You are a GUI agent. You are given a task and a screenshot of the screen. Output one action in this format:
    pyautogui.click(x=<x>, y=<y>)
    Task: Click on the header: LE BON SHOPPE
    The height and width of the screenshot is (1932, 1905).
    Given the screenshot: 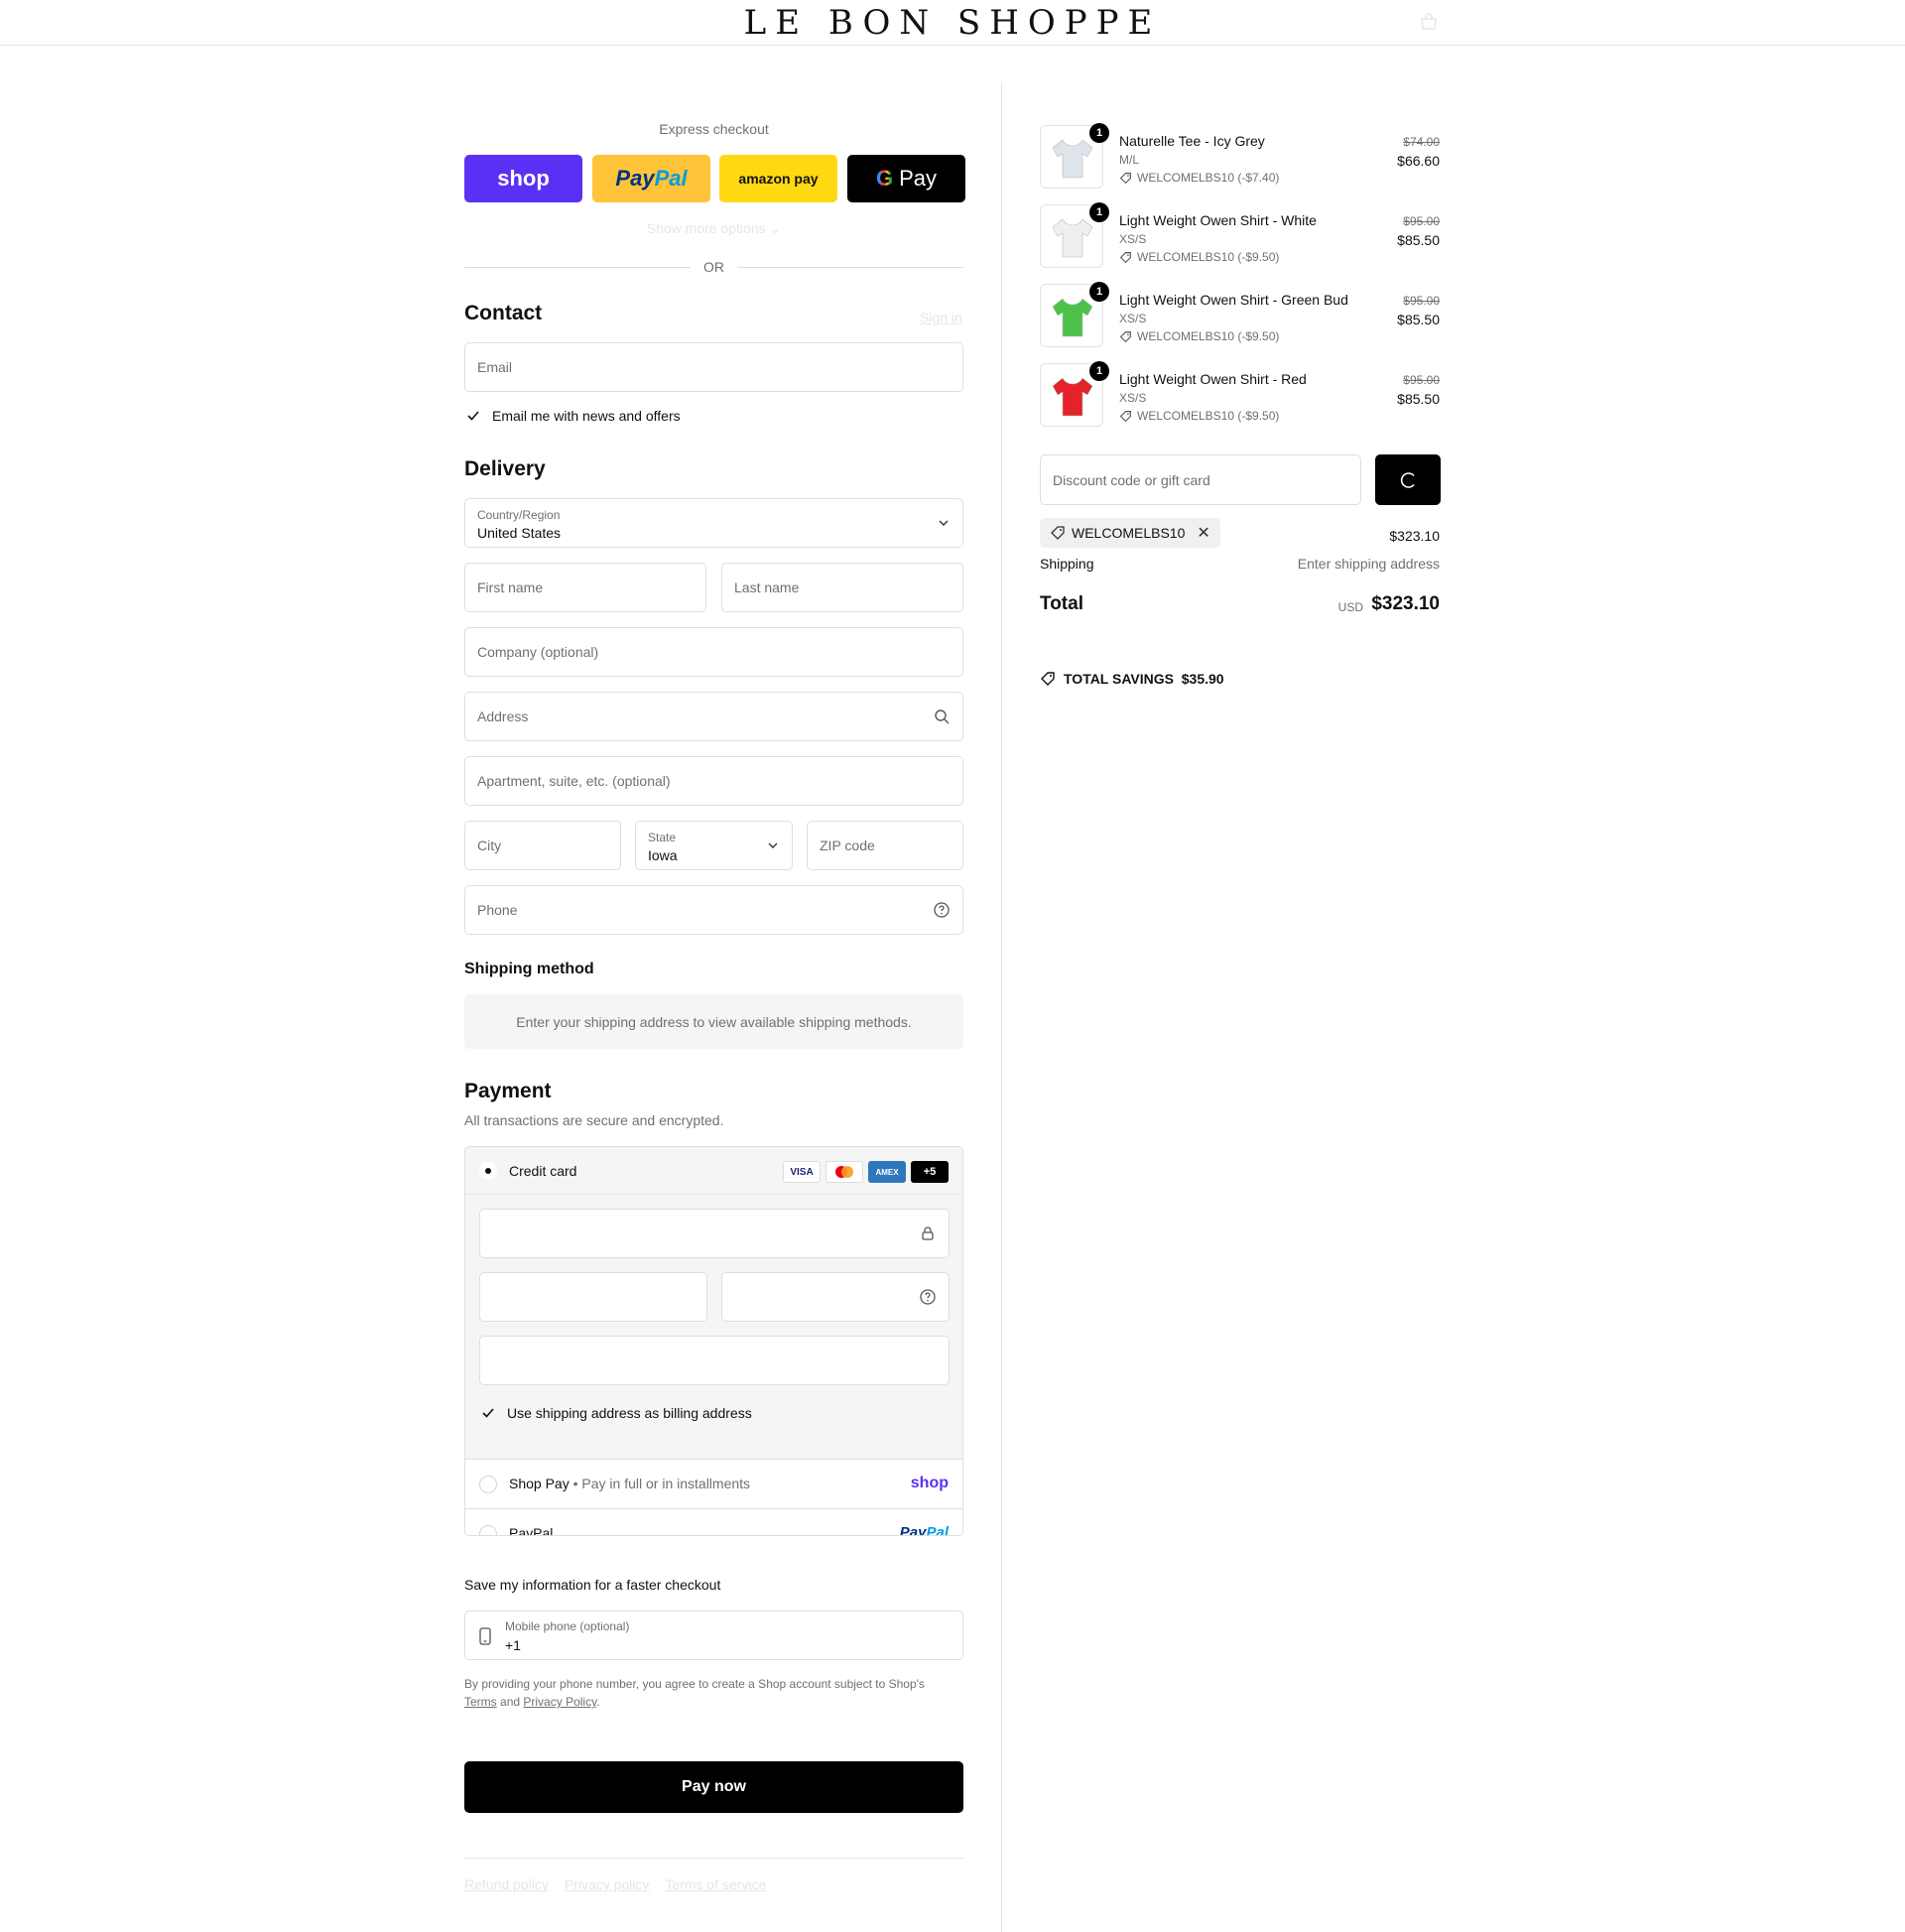 What is the action you would take?
    pyautogui.click(x=952, y=23)
    